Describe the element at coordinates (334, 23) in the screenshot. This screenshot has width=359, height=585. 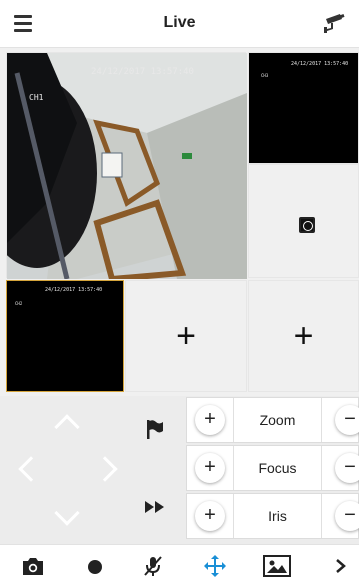
I see `cctv-camera-icon` at that location.